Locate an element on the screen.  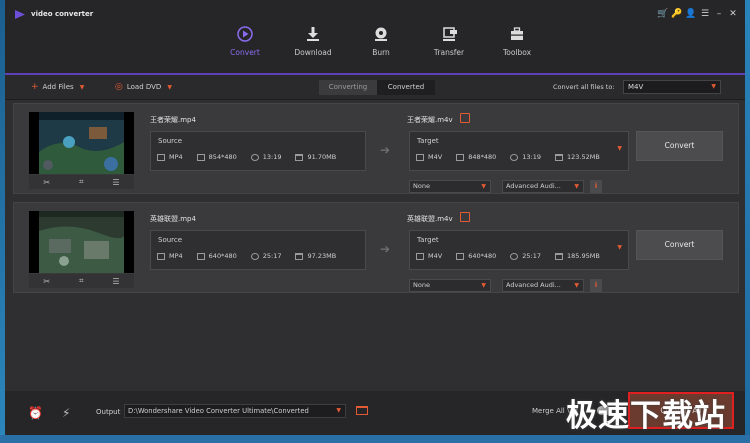
plus-icon: + is located at coordinates (35, 87).